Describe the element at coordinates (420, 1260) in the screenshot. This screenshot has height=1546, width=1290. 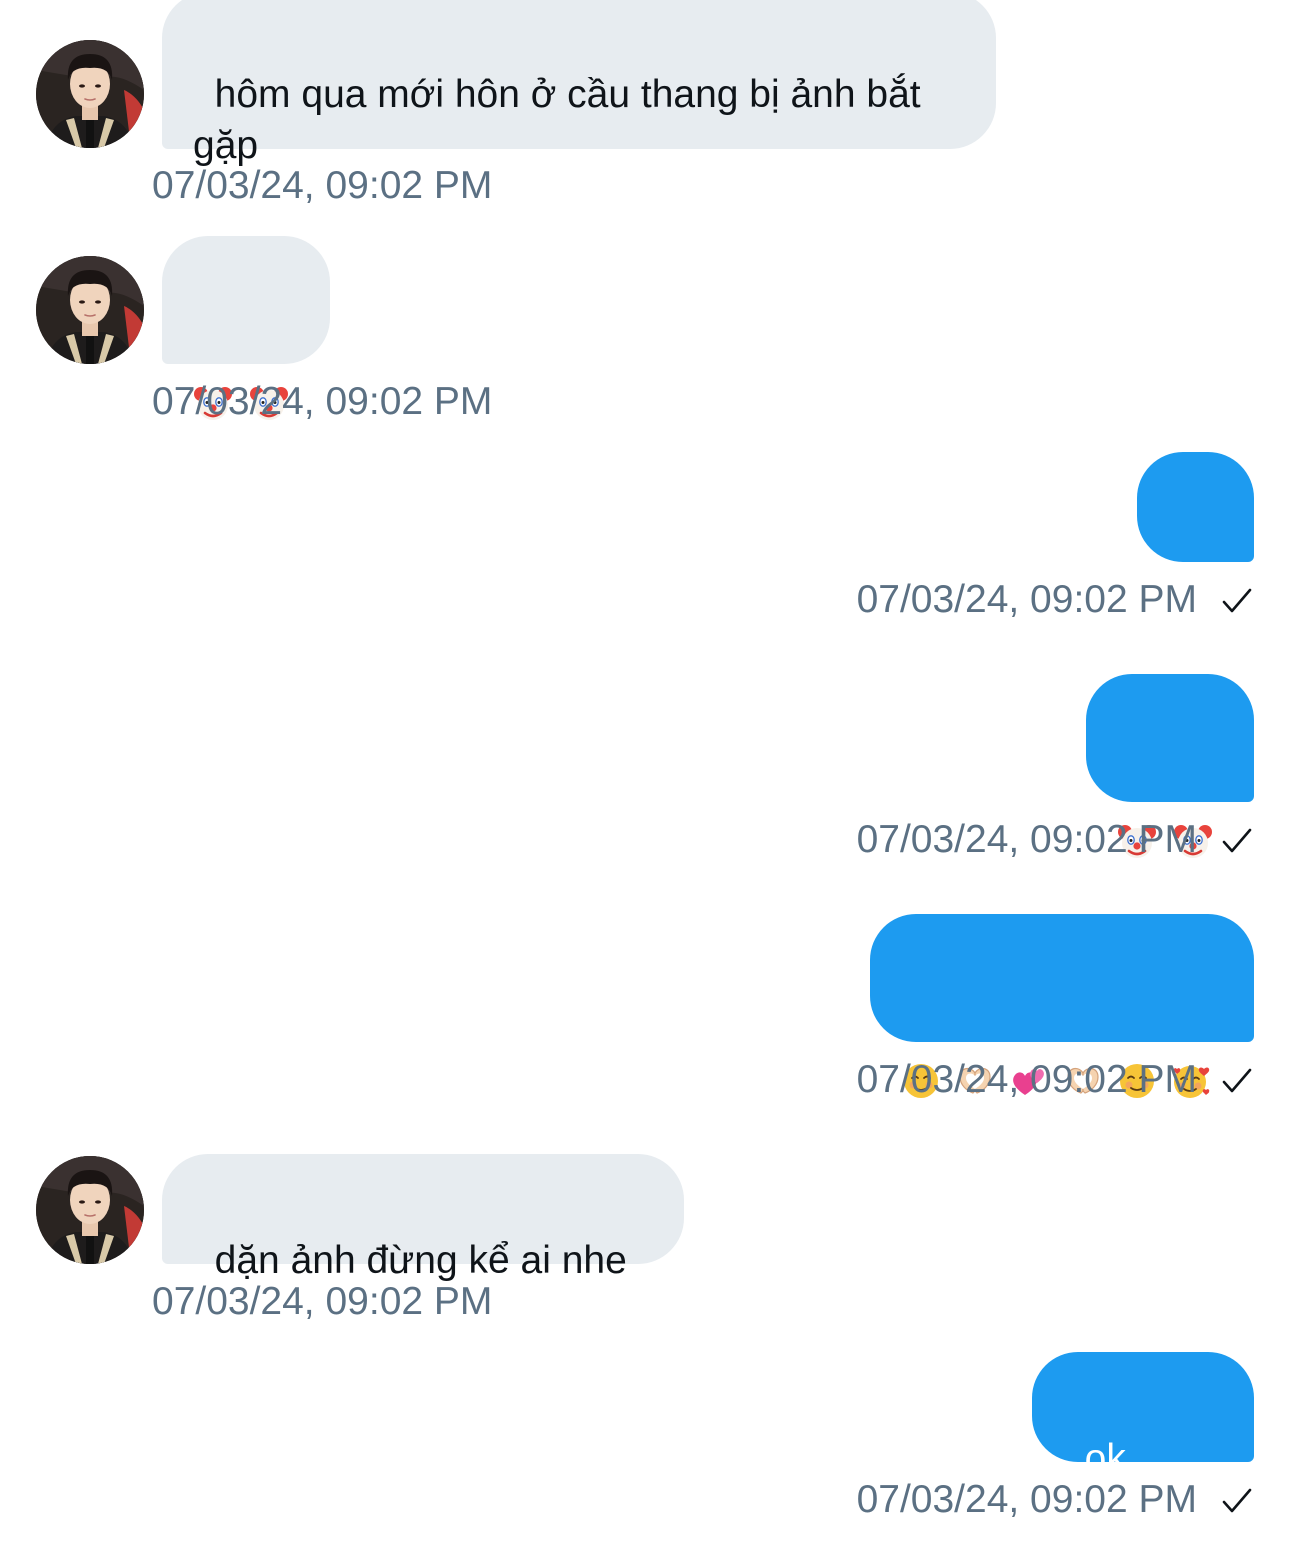
I see `message-text: dặn ảnh đừng kể ai nhe` at that location.